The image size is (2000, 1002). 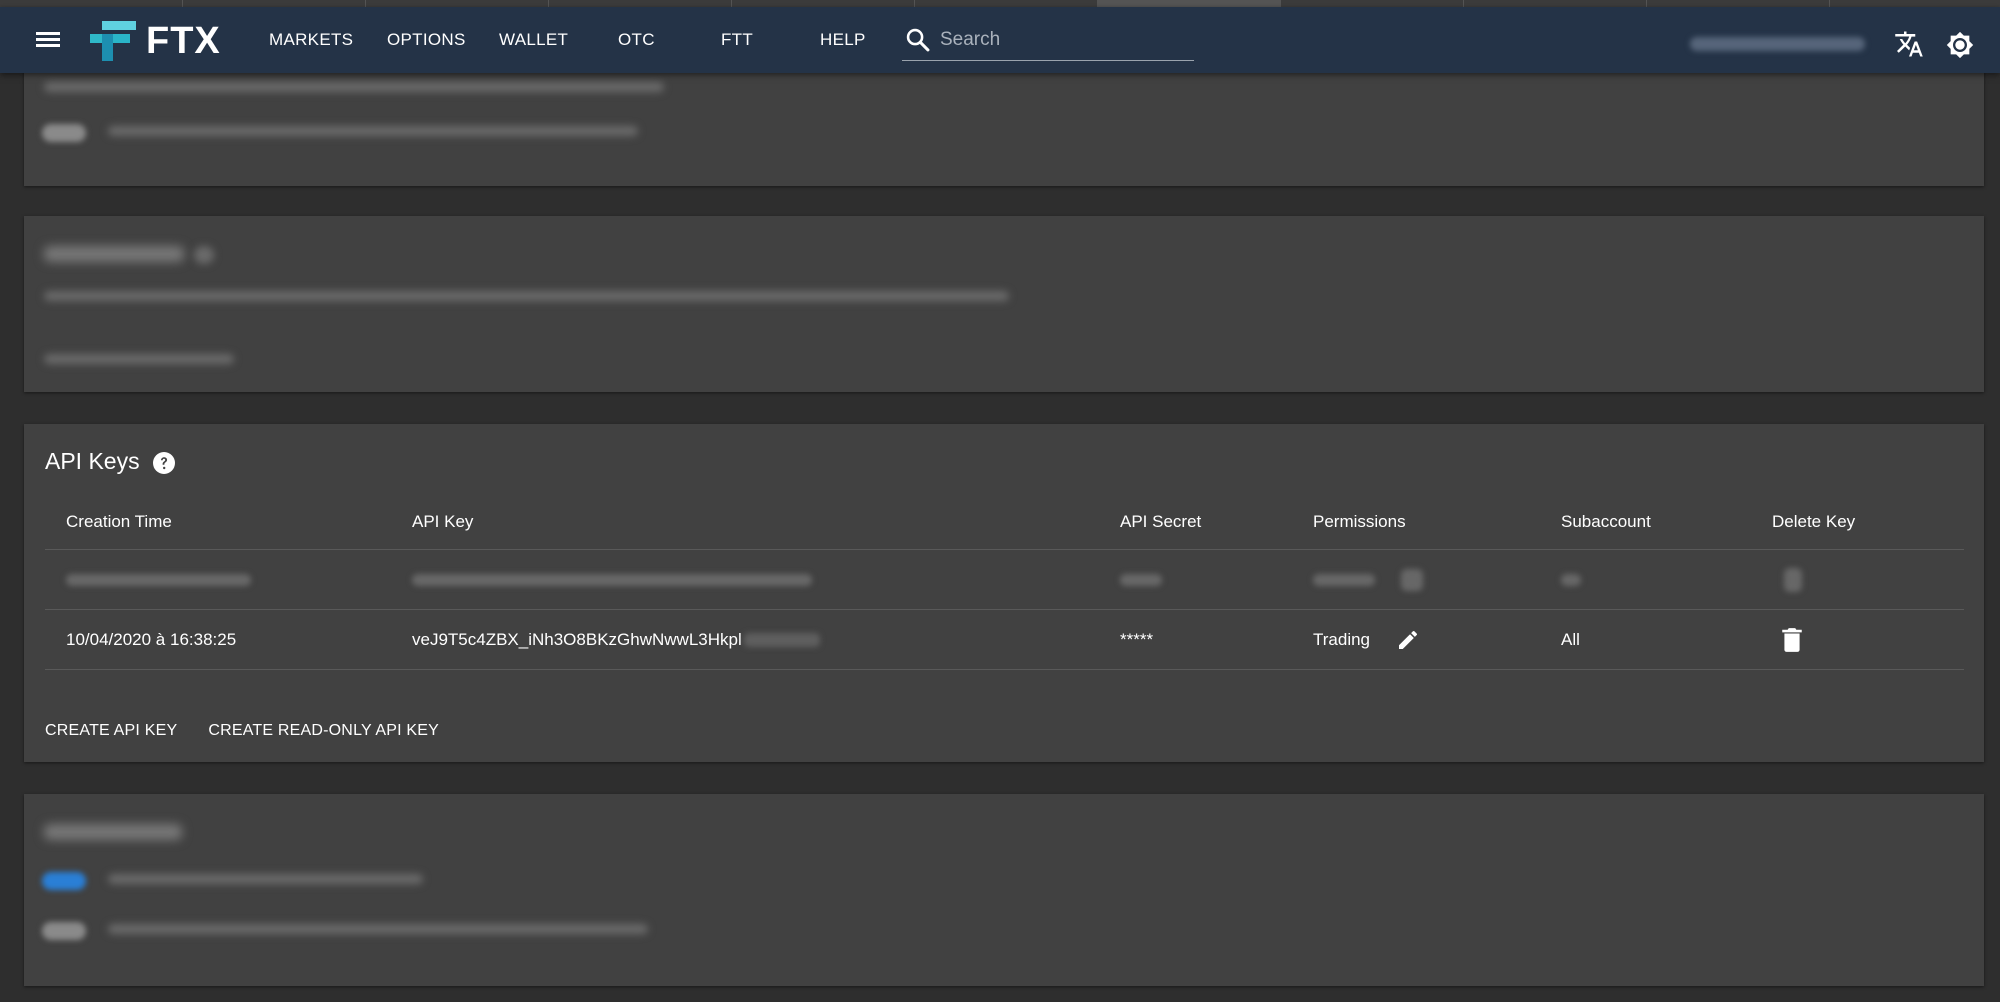 I want to click on permissions-value: Trading, so click(x=1342, y=639).